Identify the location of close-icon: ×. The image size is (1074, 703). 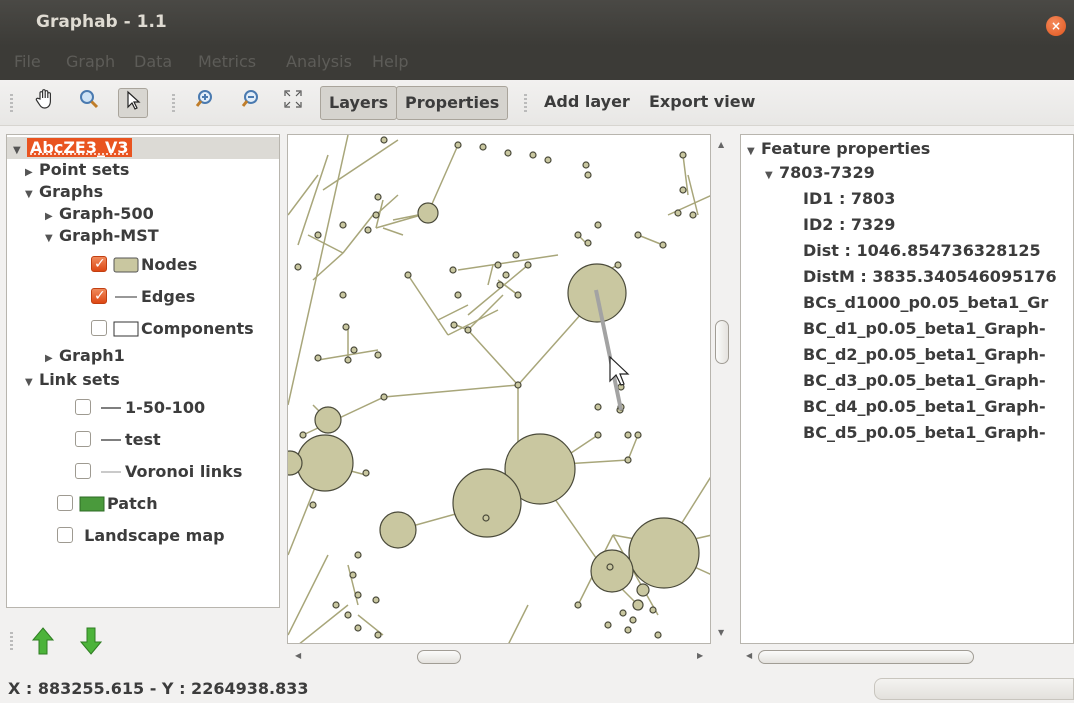
(1056, 26).